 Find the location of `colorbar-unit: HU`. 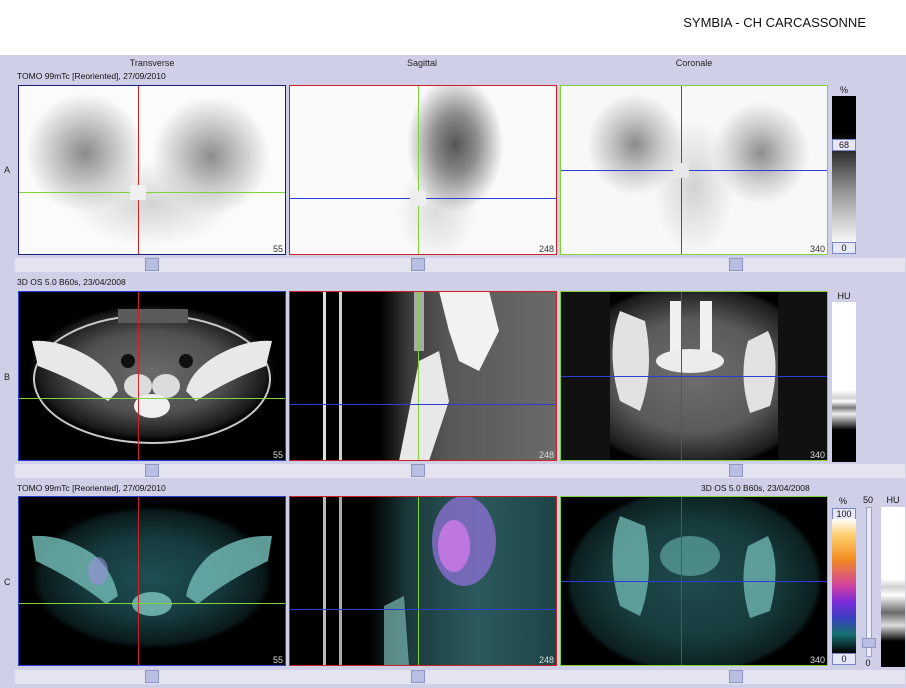

colorbar-unit: HU is located at coordinates (844, 296).